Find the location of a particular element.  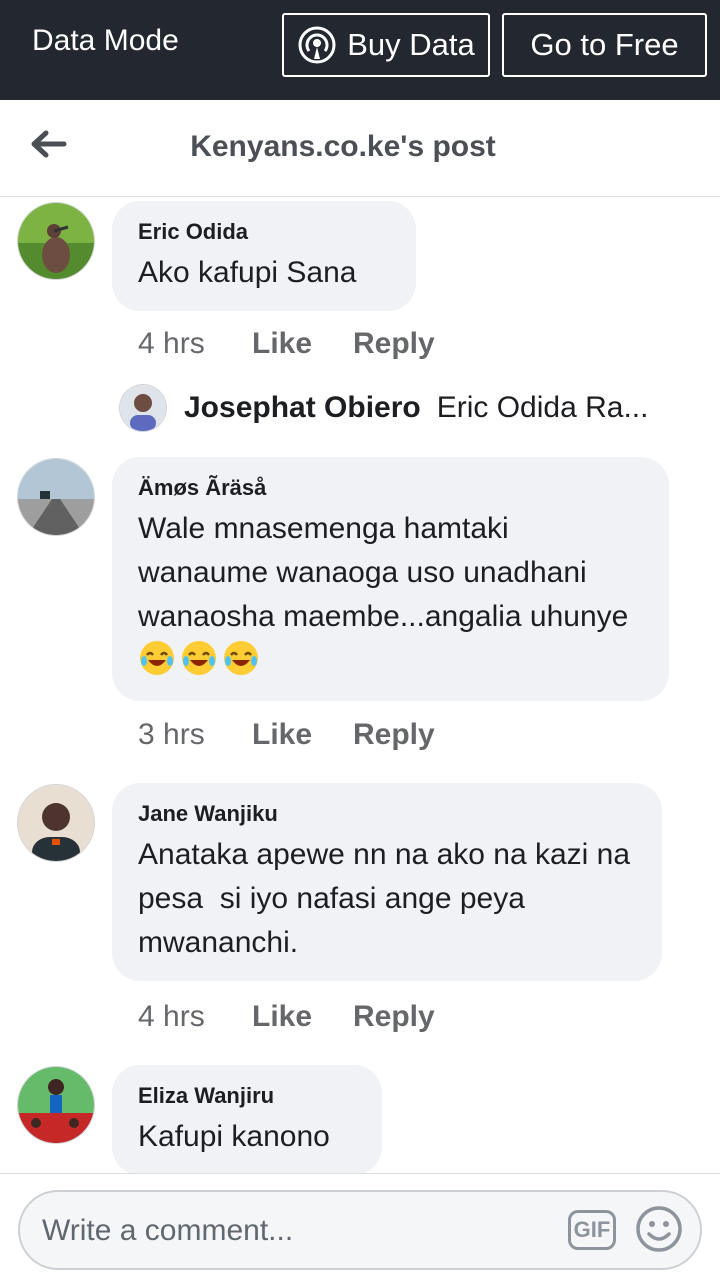

comment-actions: 3 hrs Like Reply is located at coordinates (286, 735).